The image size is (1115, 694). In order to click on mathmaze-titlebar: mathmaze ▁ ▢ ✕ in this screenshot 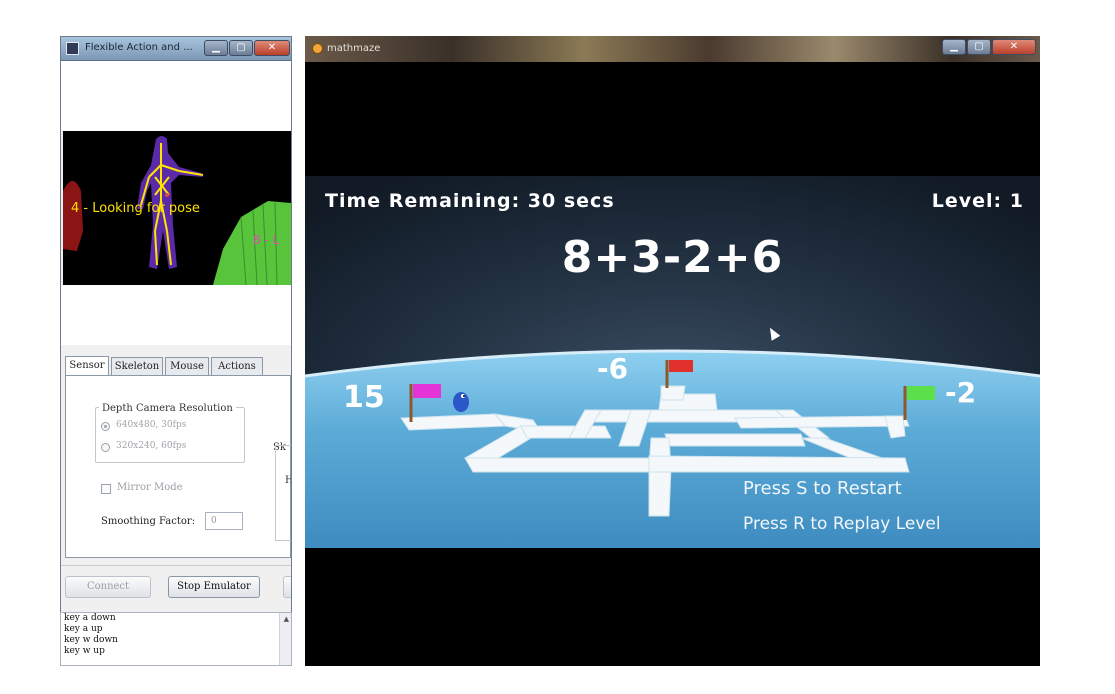, I will do `click(672, 49)`.